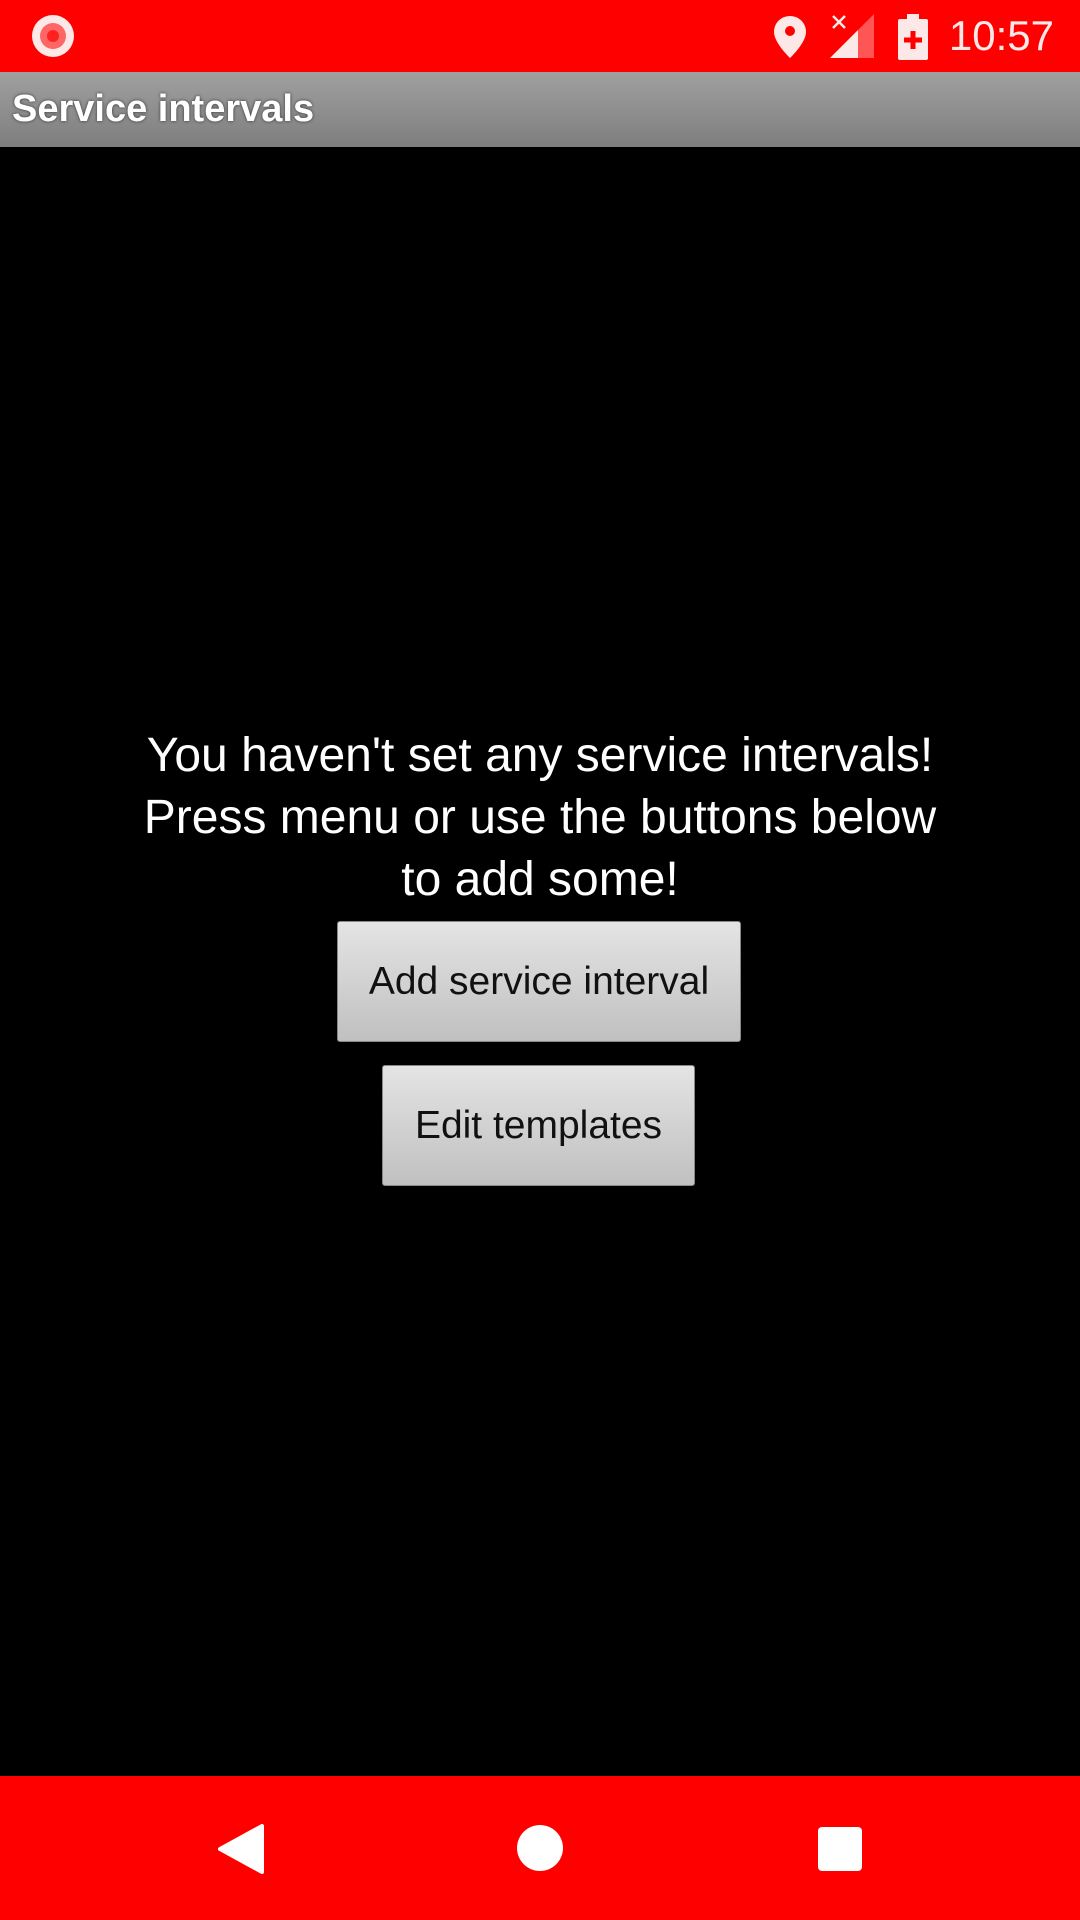  What do you see at coordinates (540, 36) in the screenshot?
I see `status-bar: 10:57` at bounding box center [540, 36].